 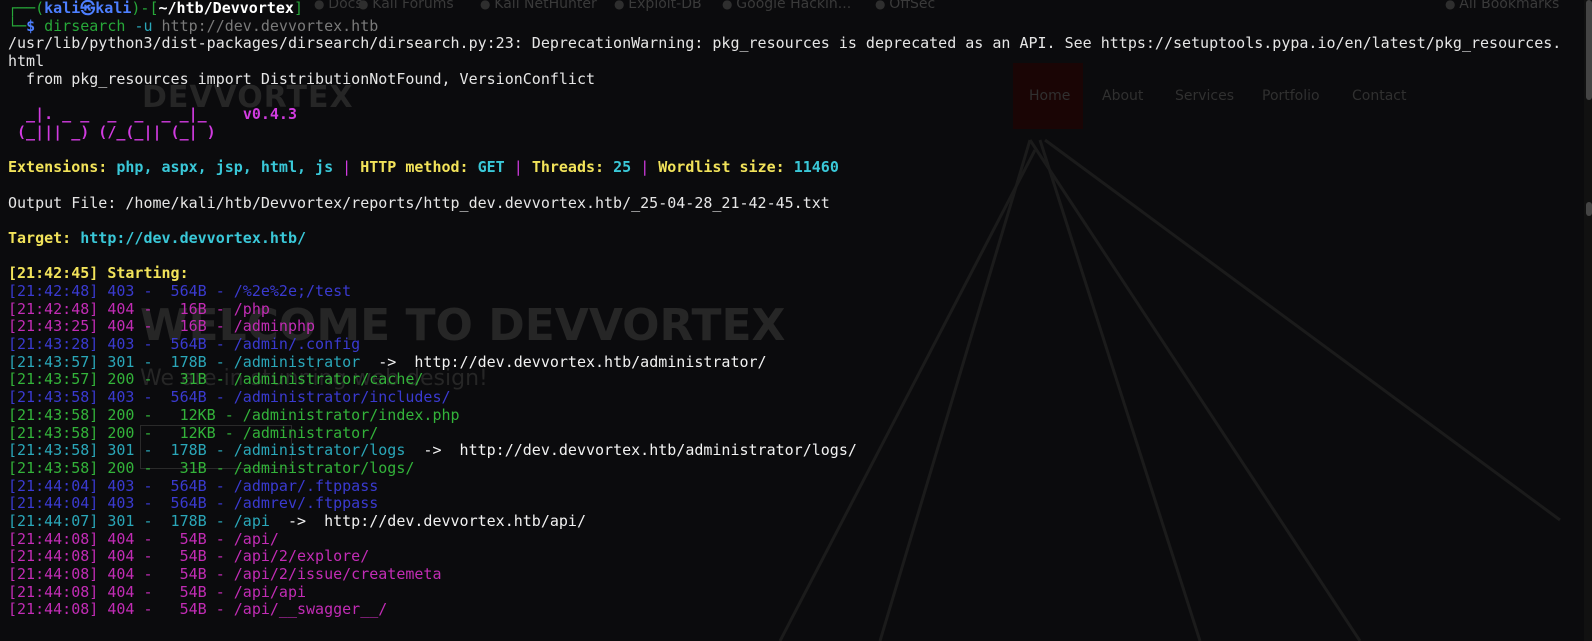 I want to click on scrollbar-marker, so click(x=1589, y=209).